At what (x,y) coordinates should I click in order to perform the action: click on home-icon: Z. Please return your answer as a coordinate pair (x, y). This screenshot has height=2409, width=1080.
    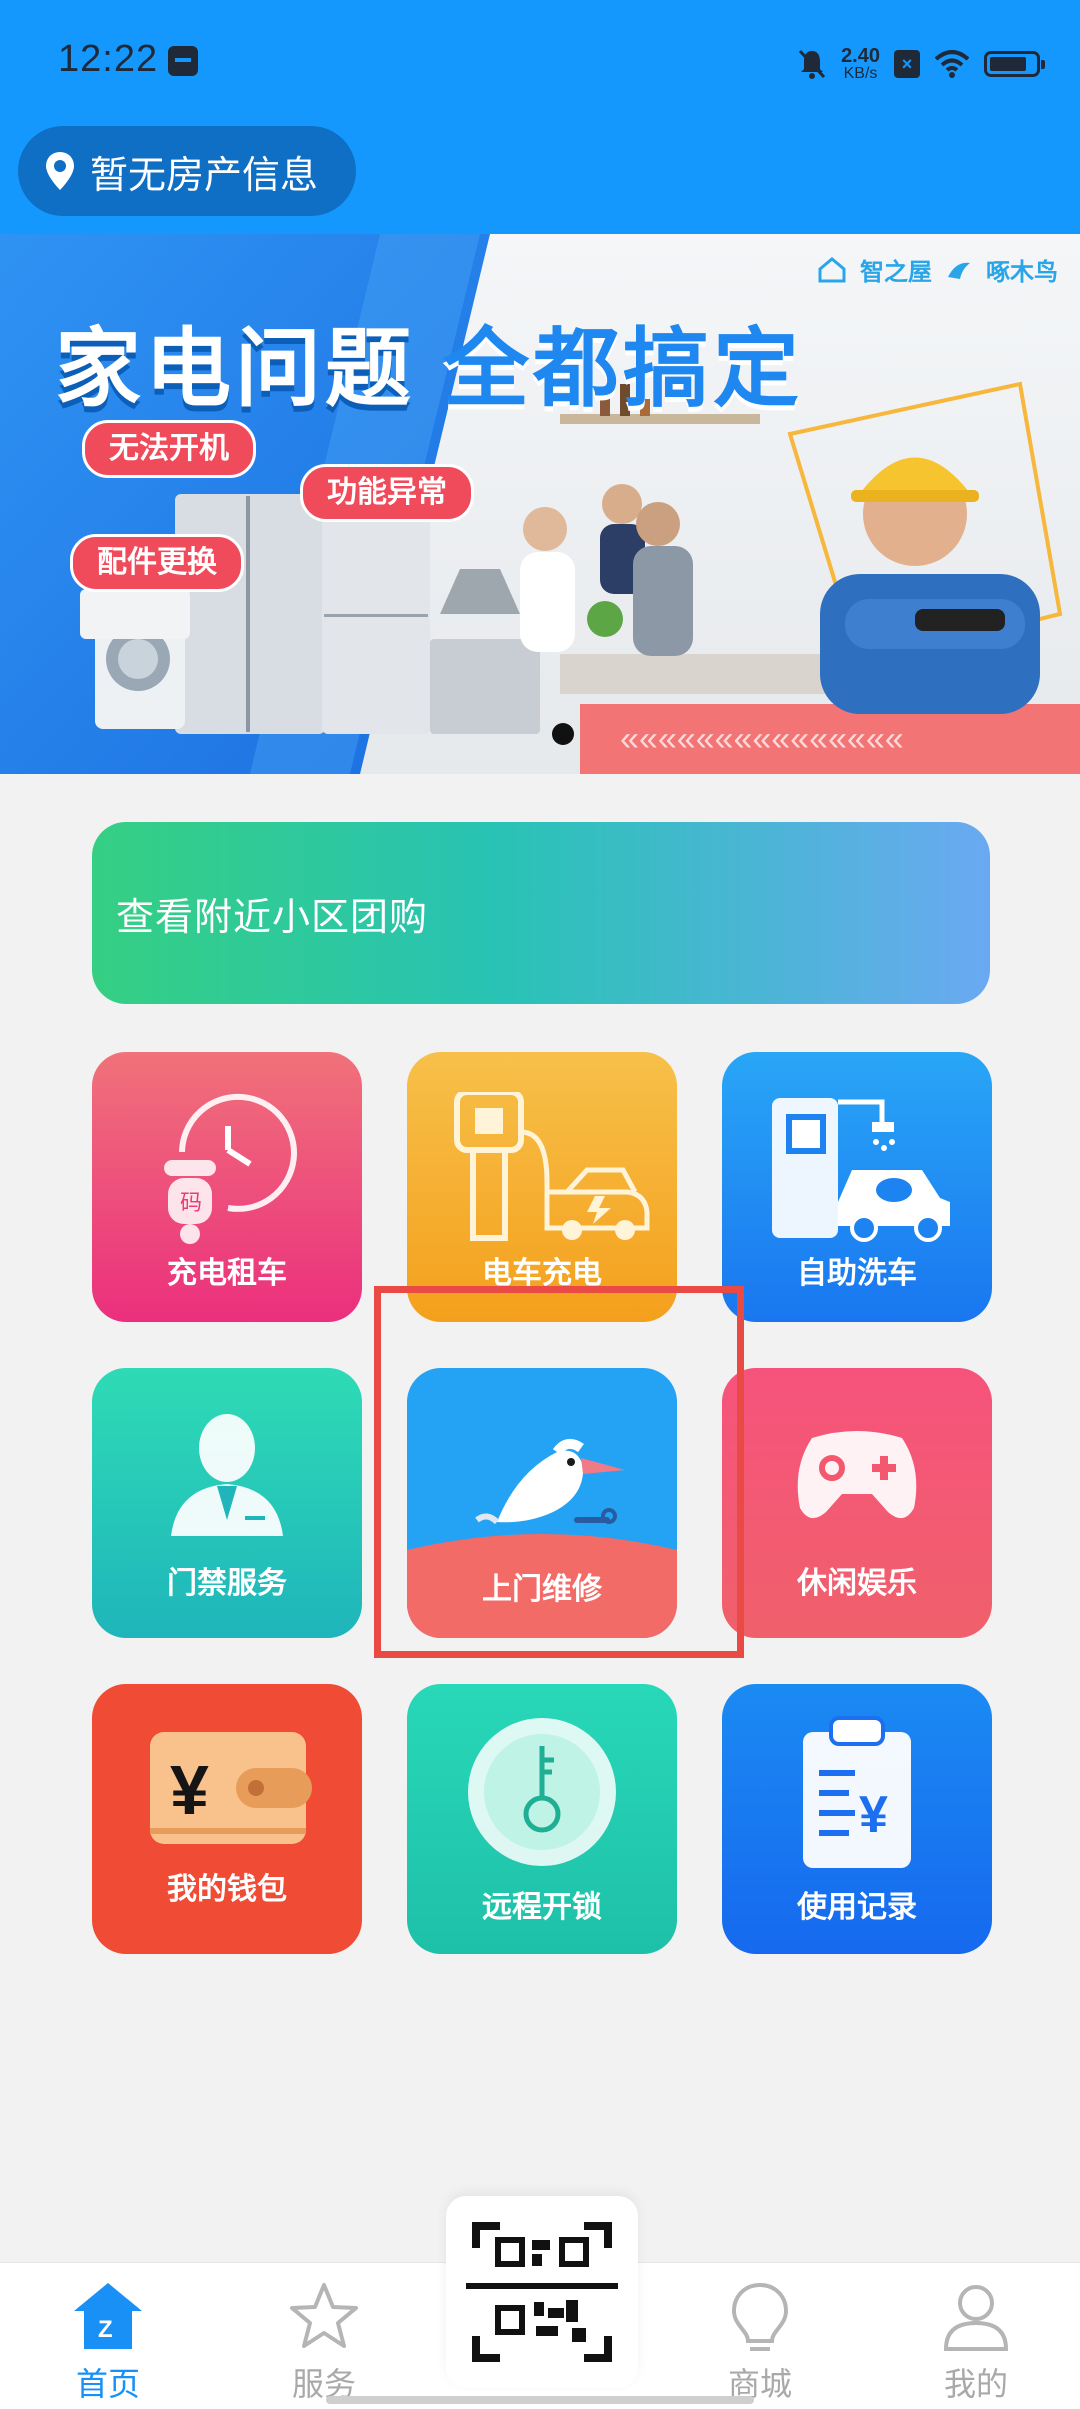
    Looking at the image, I should click on (108, 2316).